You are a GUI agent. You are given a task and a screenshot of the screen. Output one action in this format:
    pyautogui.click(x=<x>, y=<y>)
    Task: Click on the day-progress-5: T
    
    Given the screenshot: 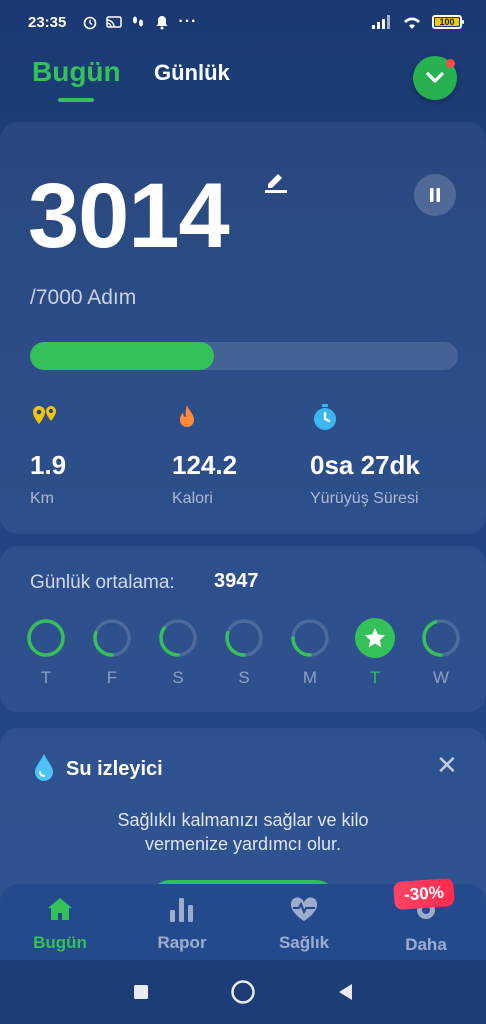 What is the action you would take?
    pyautogui.click(x=375, y=653)
    